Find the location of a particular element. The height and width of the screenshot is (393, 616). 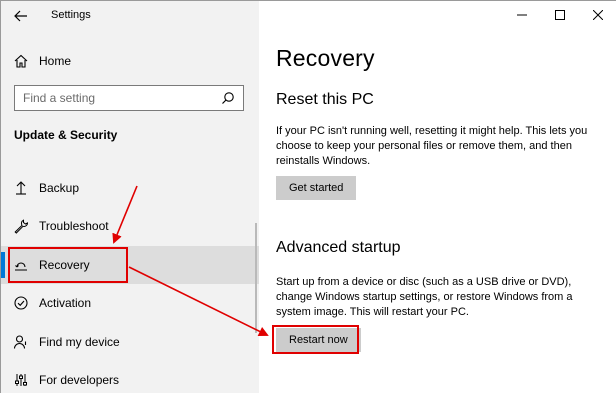

back-button is located at coordinates (21, 16).